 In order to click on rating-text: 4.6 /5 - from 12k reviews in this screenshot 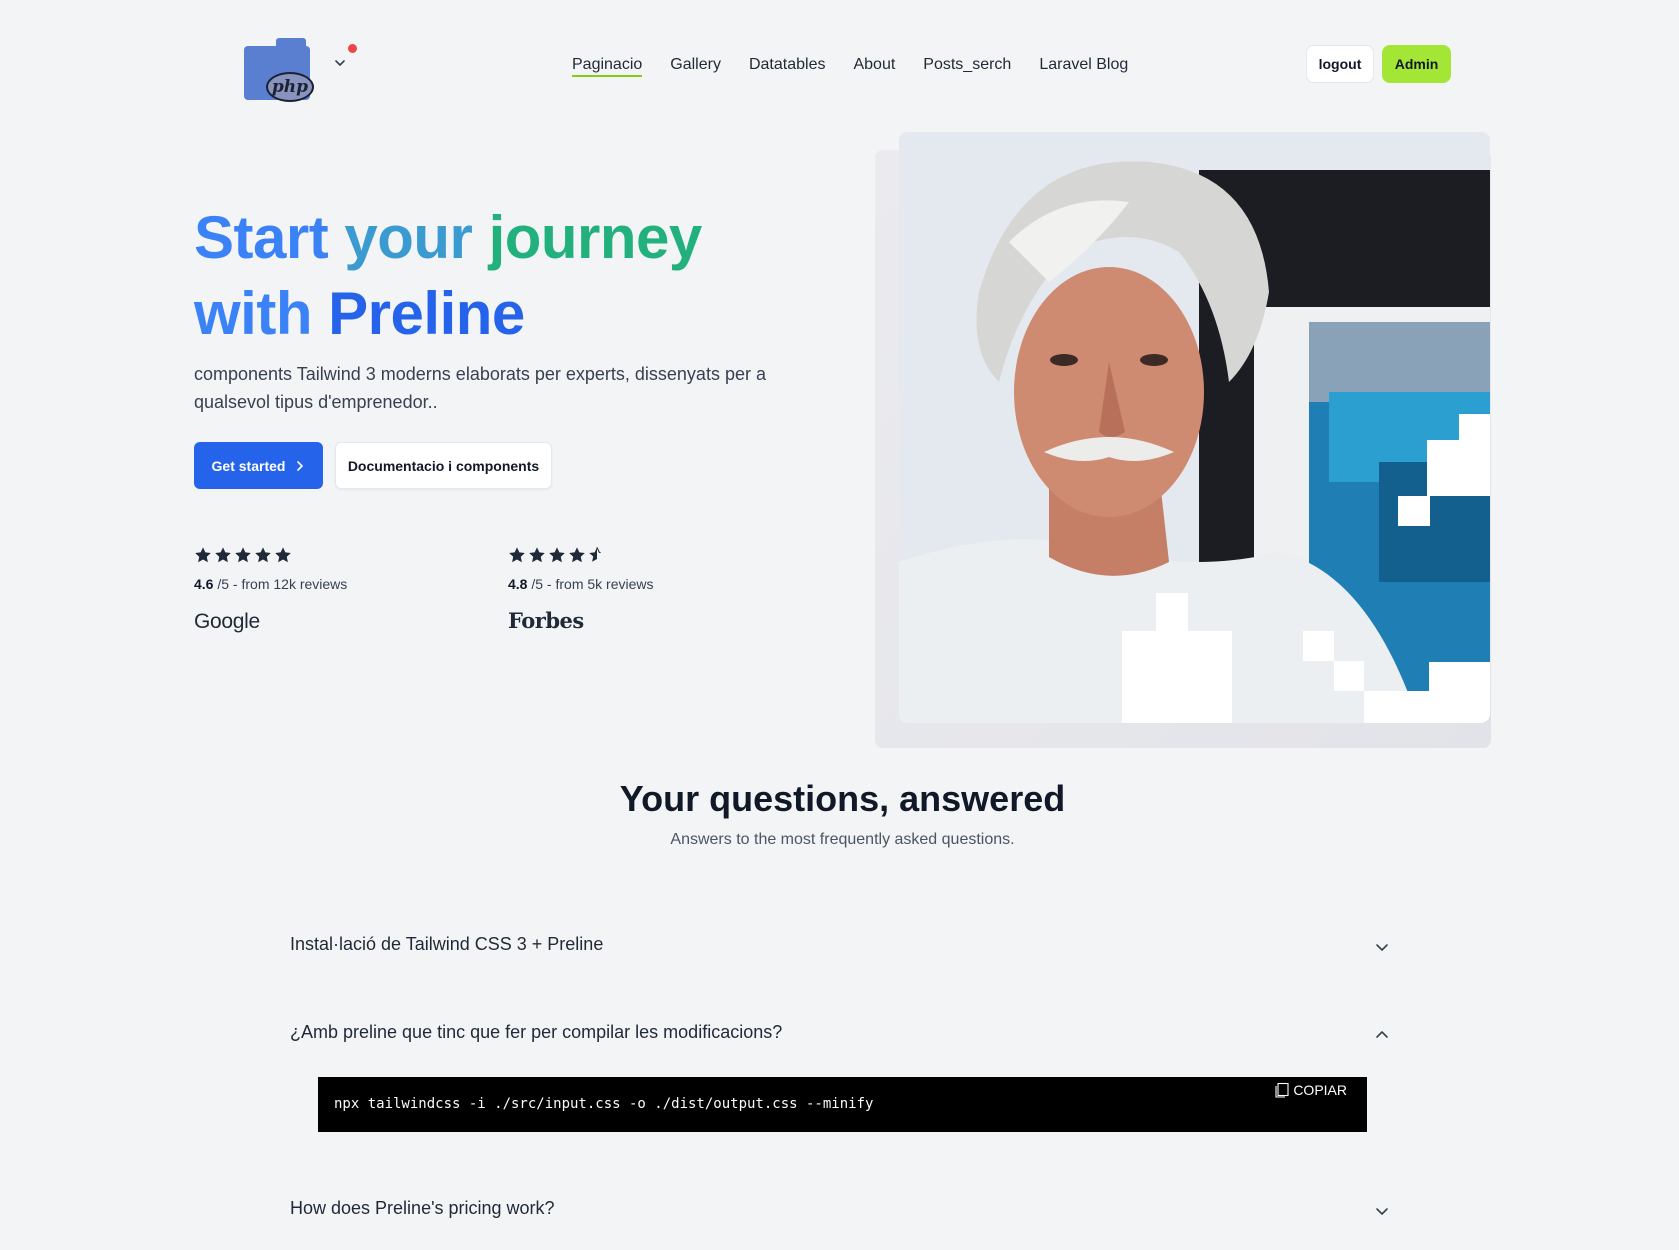, I will do `click(270, 584)`.